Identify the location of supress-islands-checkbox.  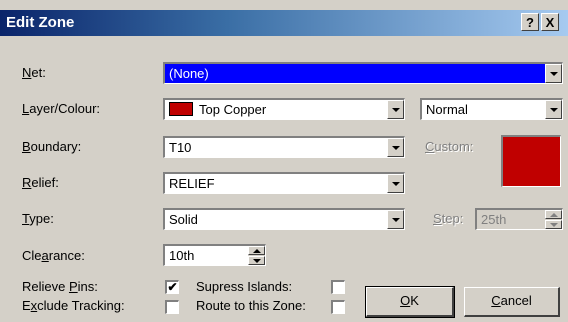
(338, 287).